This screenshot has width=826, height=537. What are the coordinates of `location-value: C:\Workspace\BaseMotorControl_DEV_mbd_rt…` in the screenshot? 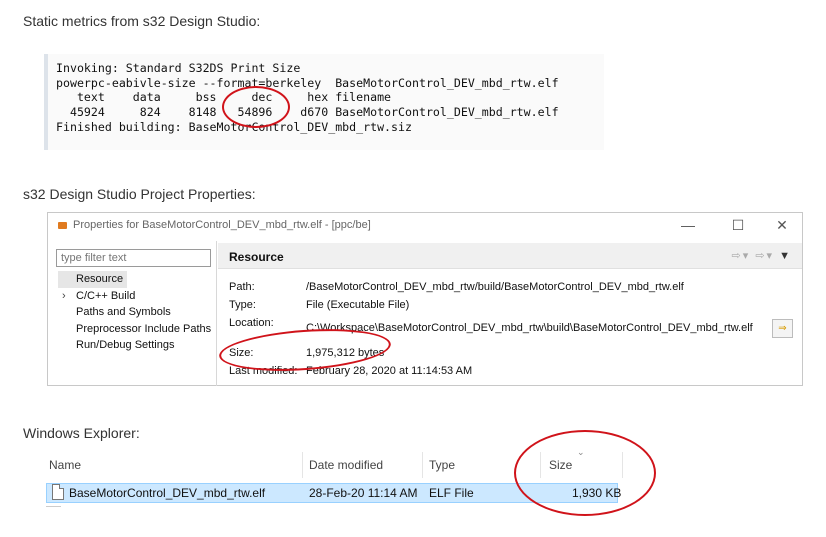 It's located at (529, 328).